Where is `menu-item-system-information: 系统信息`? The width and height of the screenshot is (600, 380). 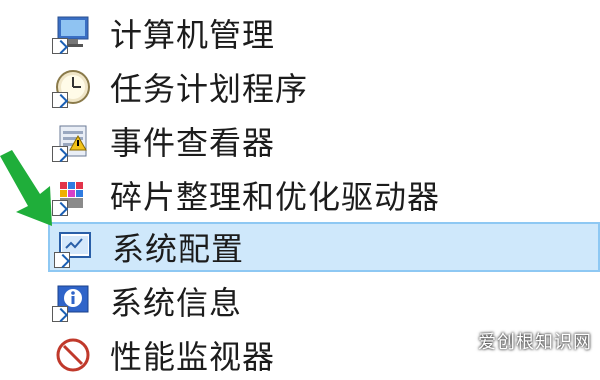
menu-item-system-information: 系统信息 is located at coordinates (324, 301).